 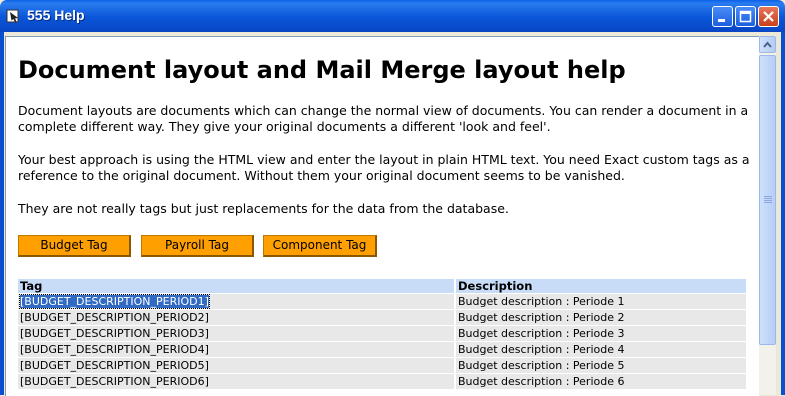 I want to click on scroll-up-button, so click(x=767, y=44).